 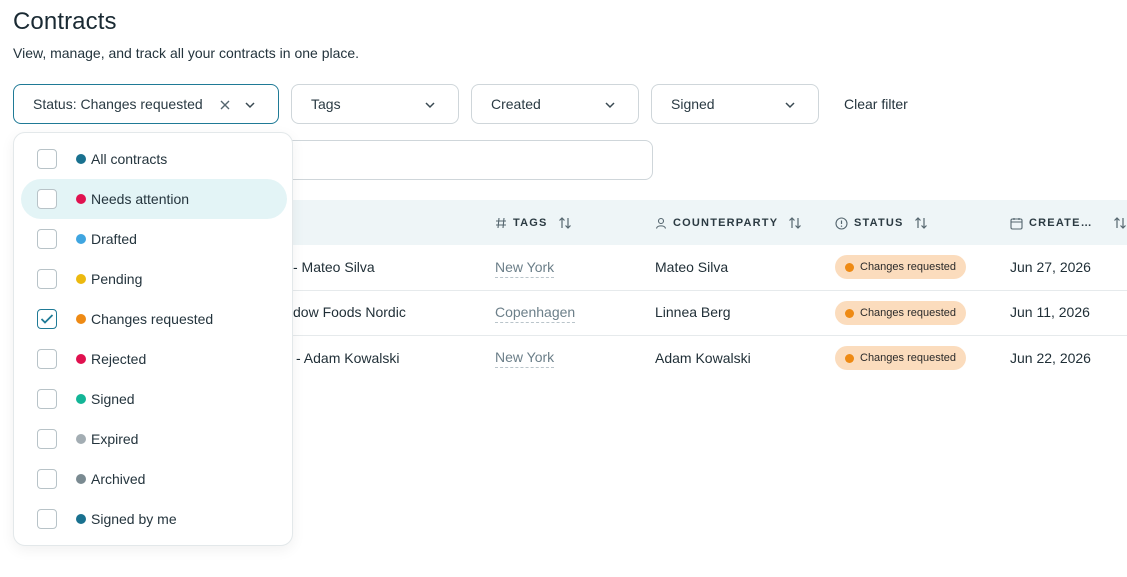 What do you see at coordinates (348, 358) in the screenshot?
I see `contract-name: - Adam Kowalski` at bounding box center [348, 358].